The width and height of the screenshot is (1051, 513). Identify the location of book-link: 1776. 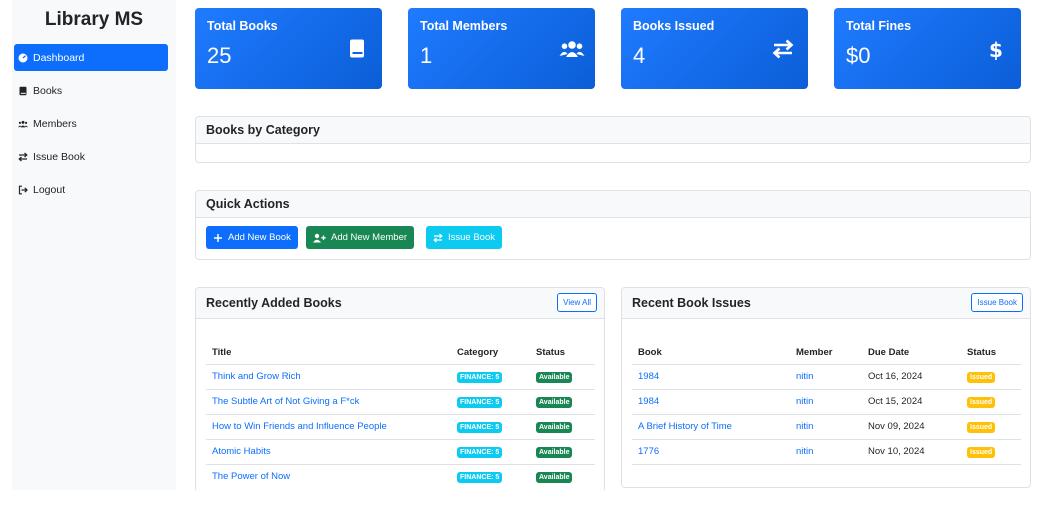
(711, 452).